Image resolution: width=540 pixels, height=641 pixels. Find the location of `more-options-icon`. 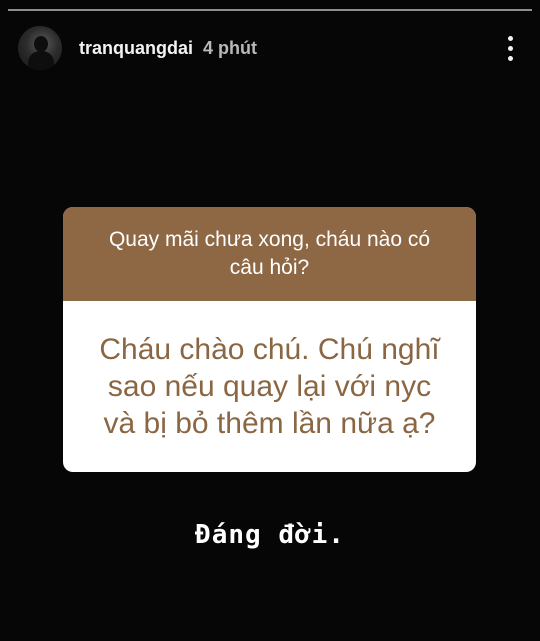

more-options-icon is located at coordinates (510, 48).